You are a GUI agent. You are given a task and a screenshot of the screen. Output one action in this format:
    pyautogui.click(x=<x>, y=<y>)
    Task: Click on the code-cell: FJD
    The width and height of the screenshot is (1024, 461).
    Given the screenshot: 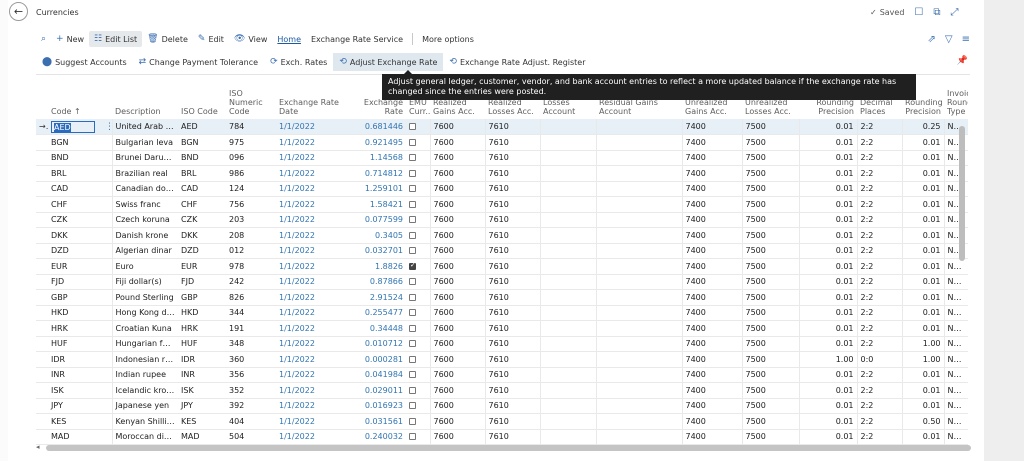 What is the action you would take?
    pyautogui.click(x=75, y=282)
    